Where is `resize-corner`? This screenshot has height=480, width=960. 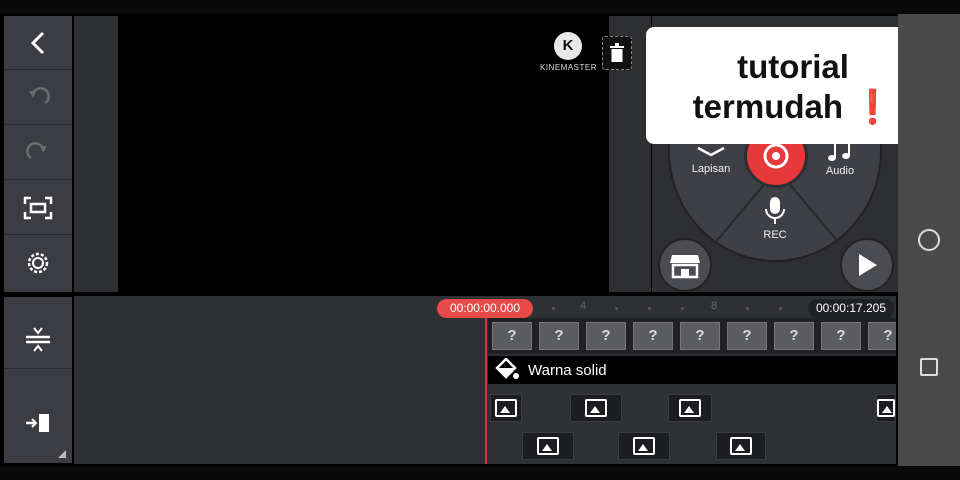
resize-corner is located at coordinates (62, 454).